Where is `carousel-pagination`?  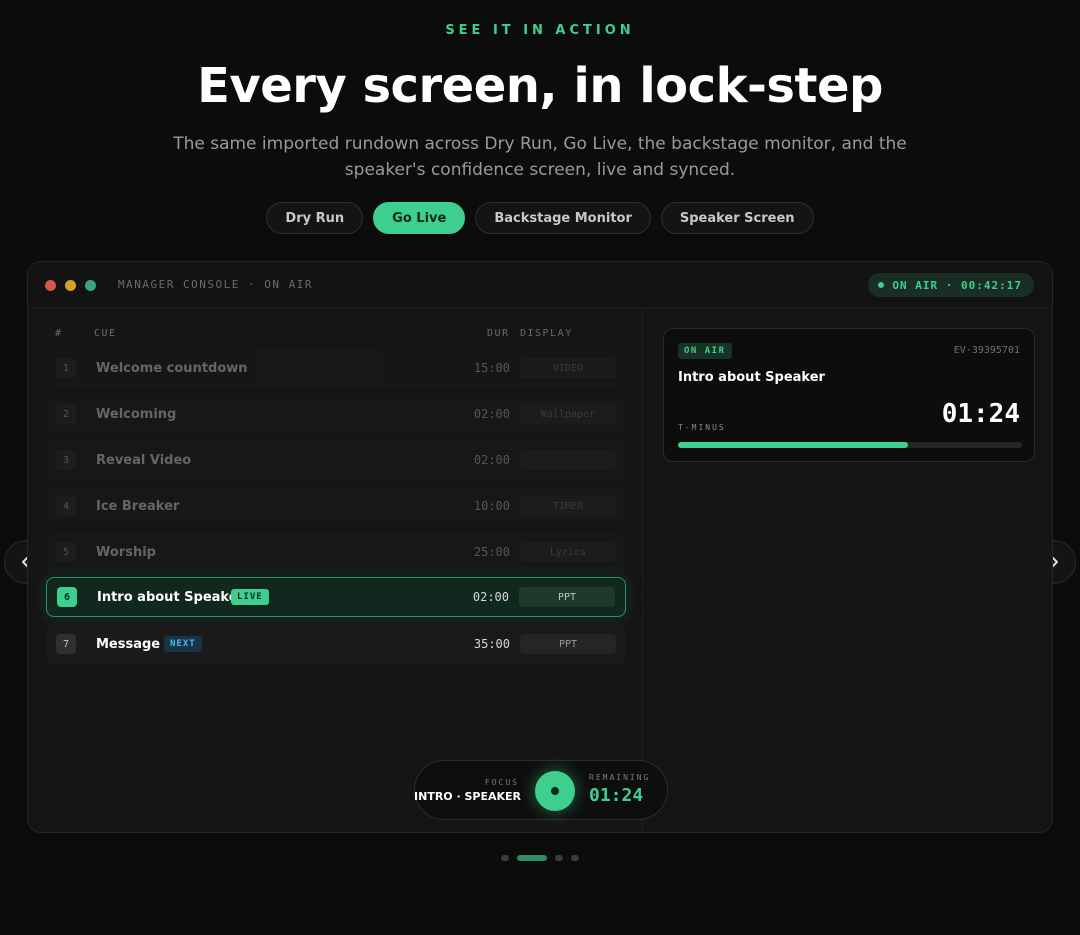
carousel-pagination is located at coordinates (540, 858).